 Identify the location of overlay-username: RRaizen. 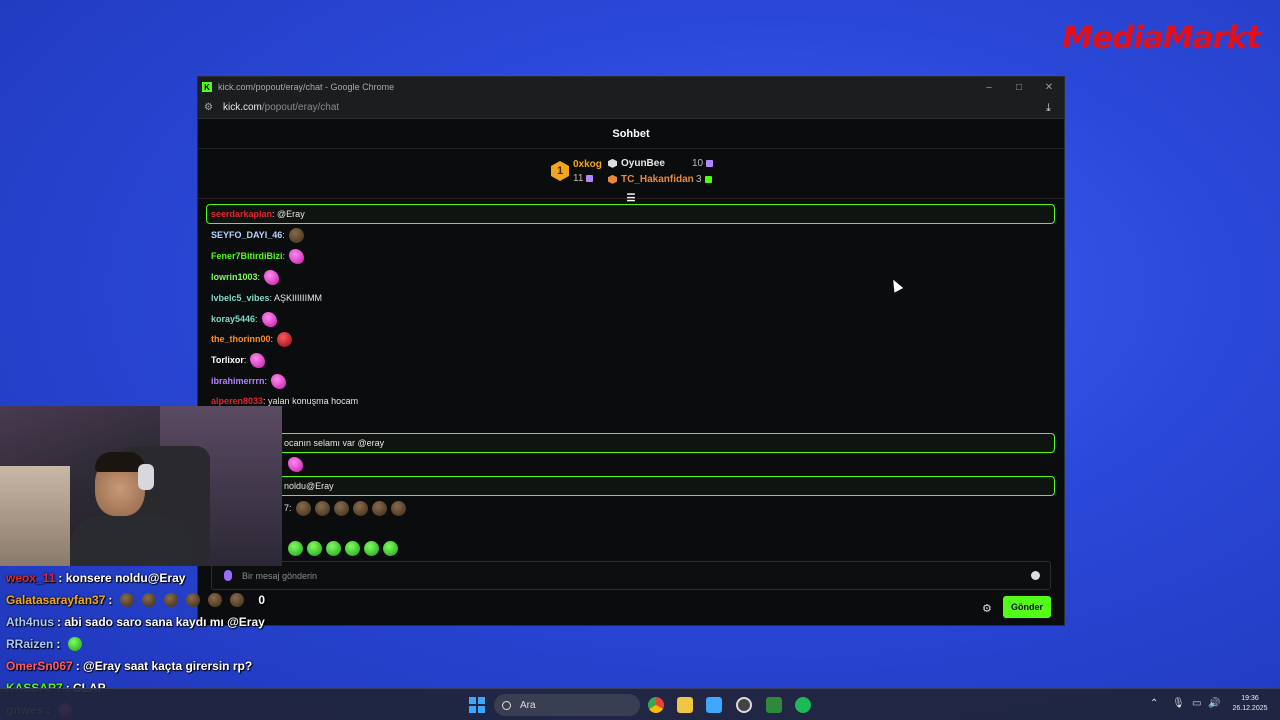
(30, 644).